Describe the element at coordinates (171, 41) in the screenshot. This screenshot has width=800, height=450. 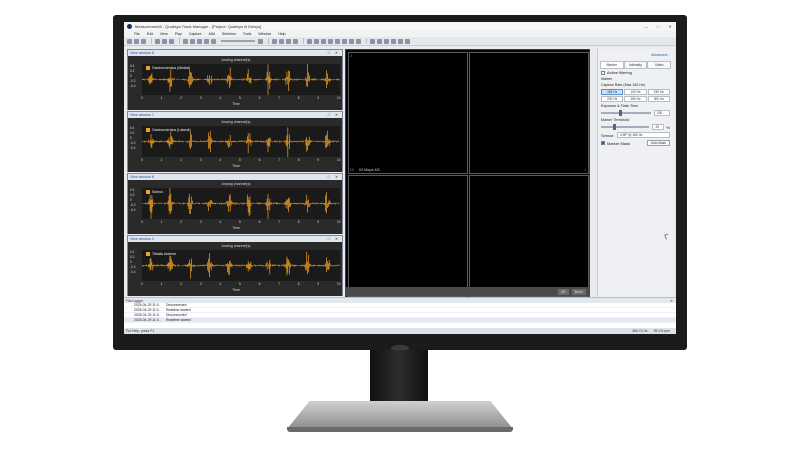
I see `stop-icon` at that location.